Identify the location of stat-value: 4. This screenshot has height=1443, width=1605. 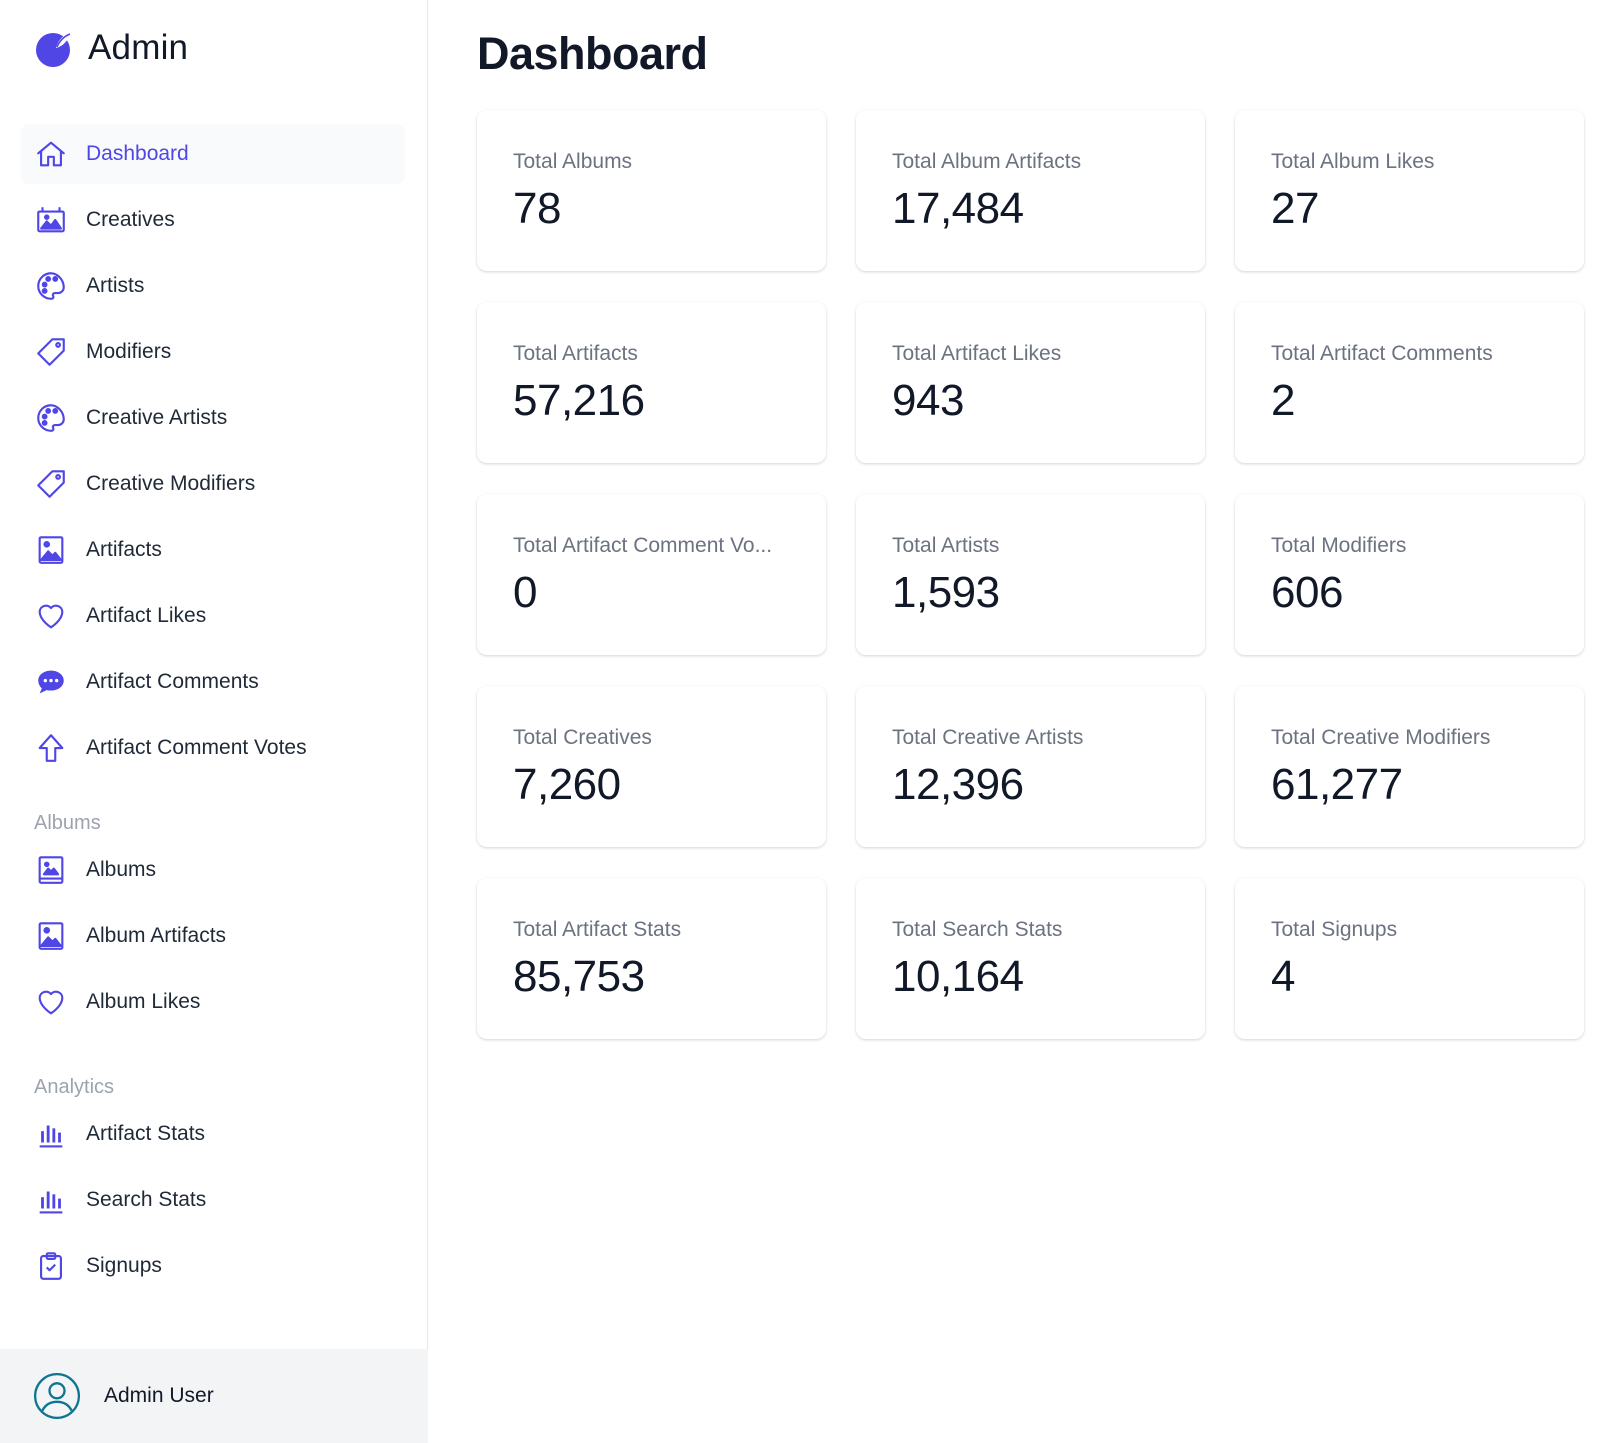
(1283, 976).